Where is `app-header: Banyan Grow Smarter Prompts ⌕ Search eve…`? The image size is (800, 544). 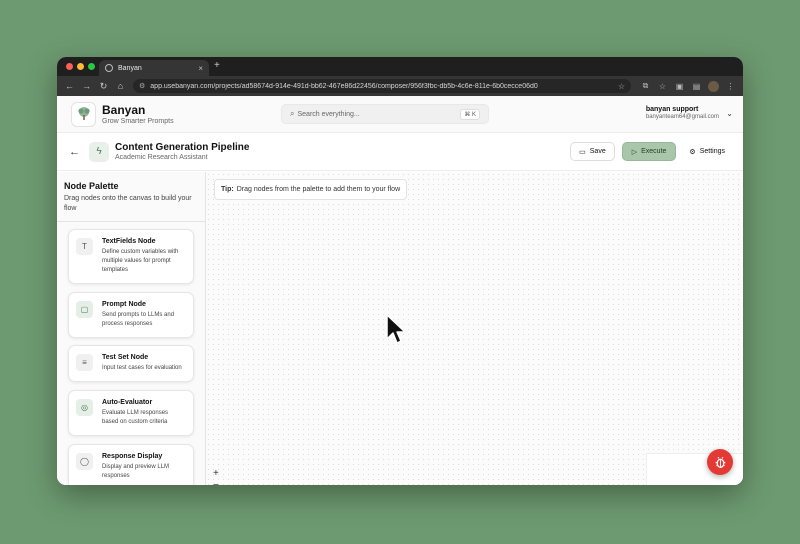 app-header: Banyan Grow Smarter Prompts ⌕ Search eve… is located at coordinates (400, 114).